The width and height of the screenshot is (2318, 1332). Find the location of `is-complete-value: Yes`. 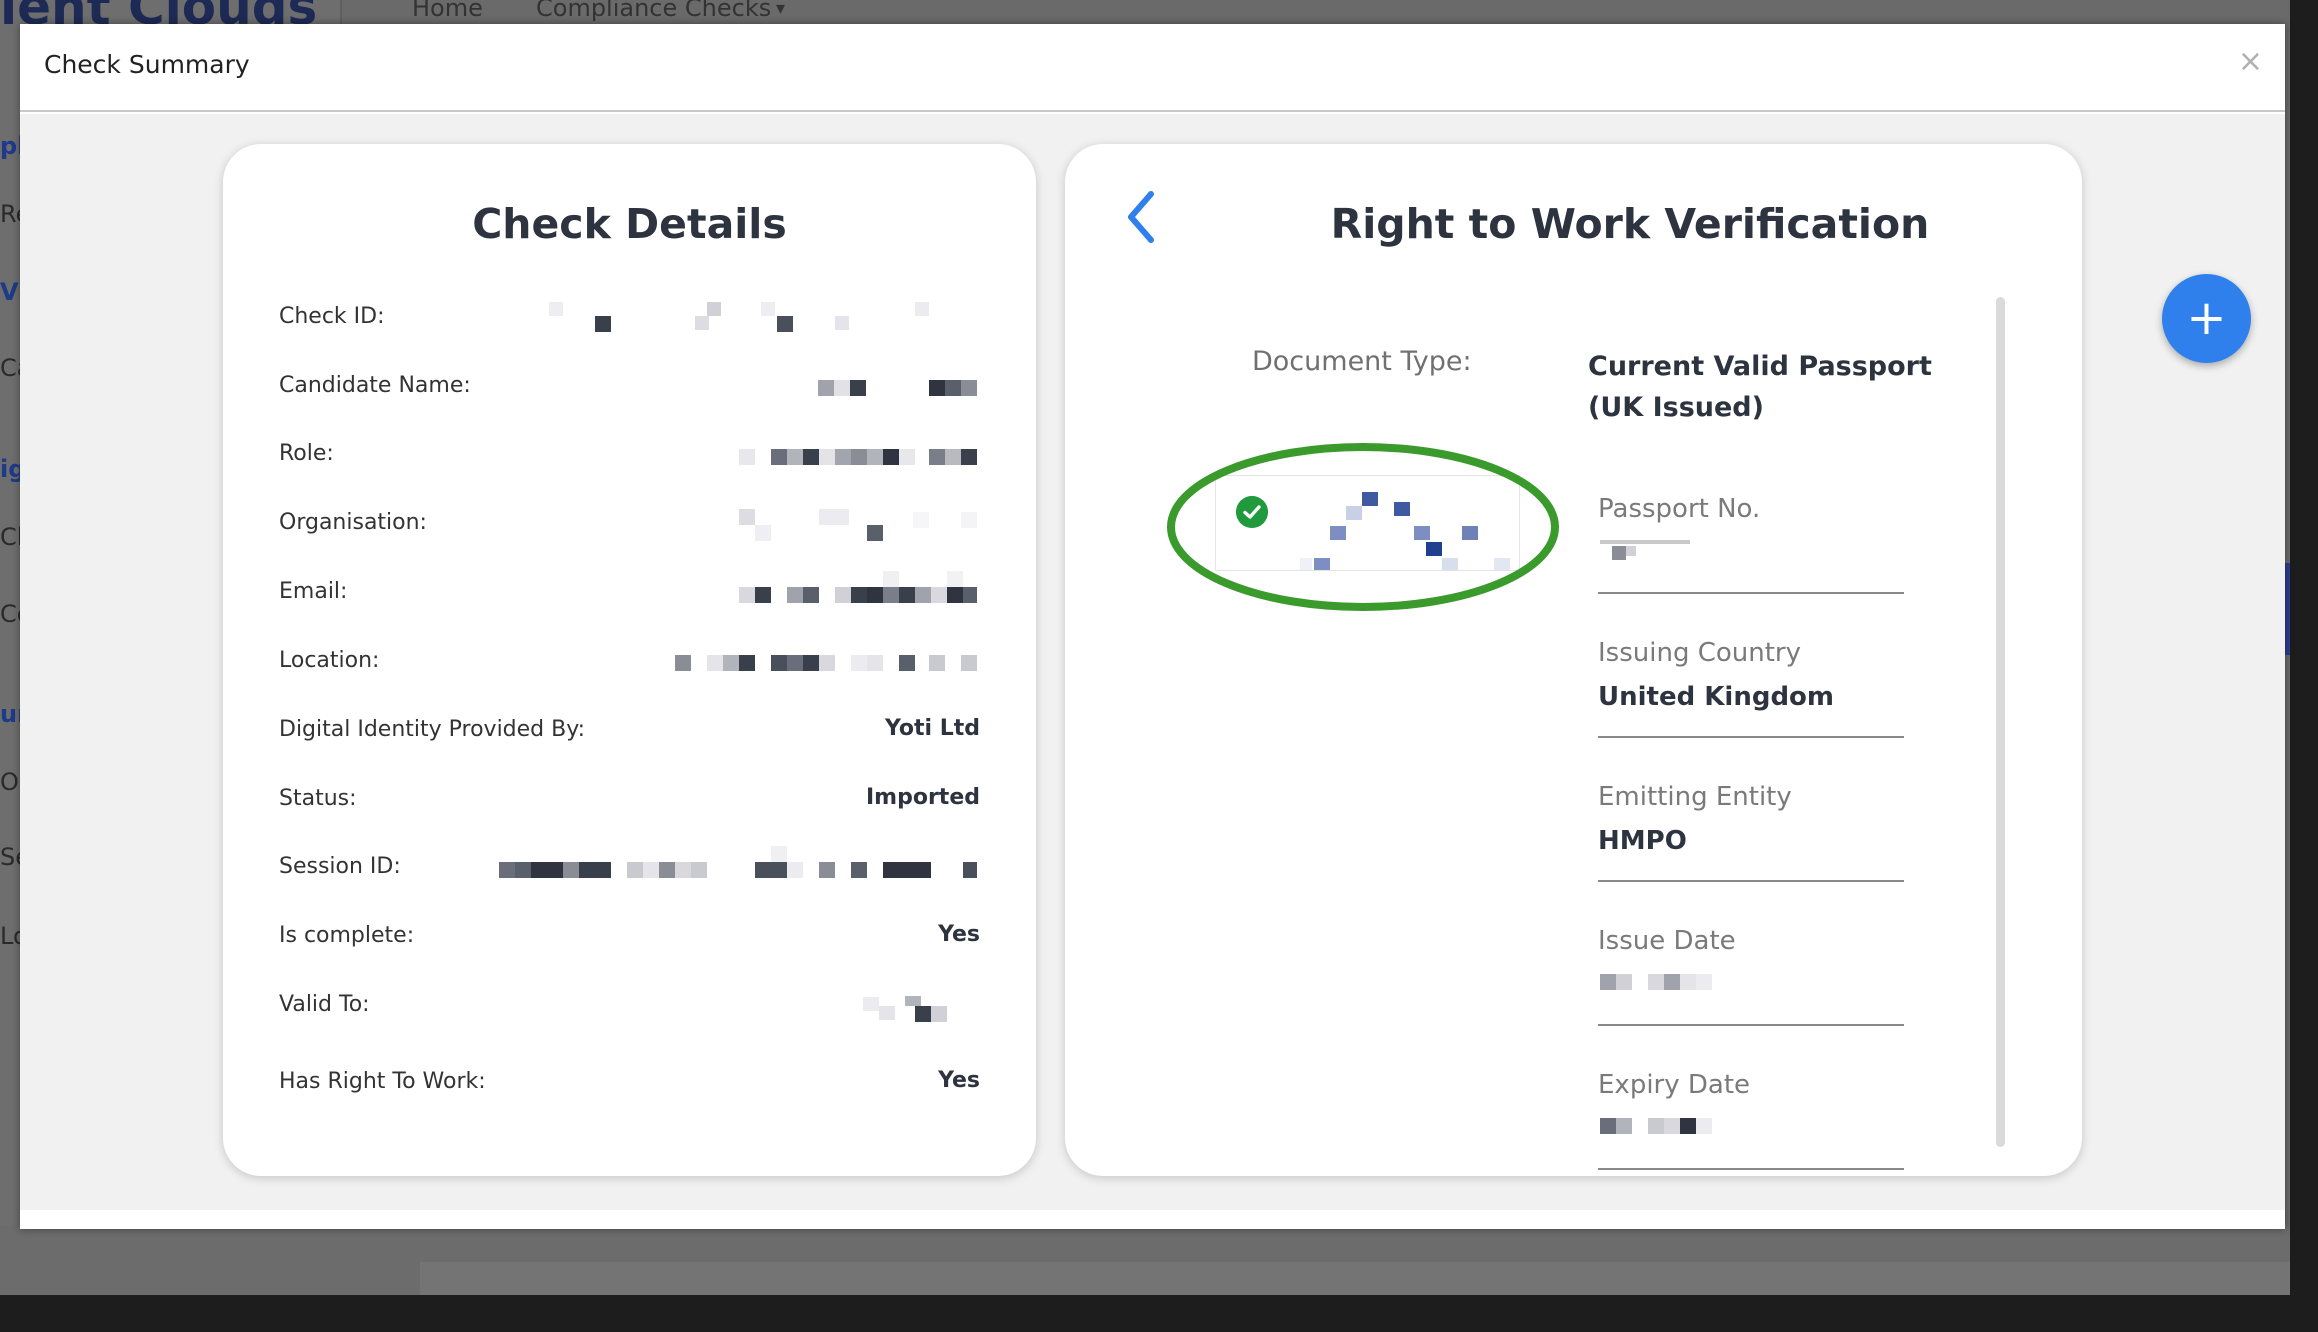

is-complete-value: Yes is located at coordinates (959, 934).